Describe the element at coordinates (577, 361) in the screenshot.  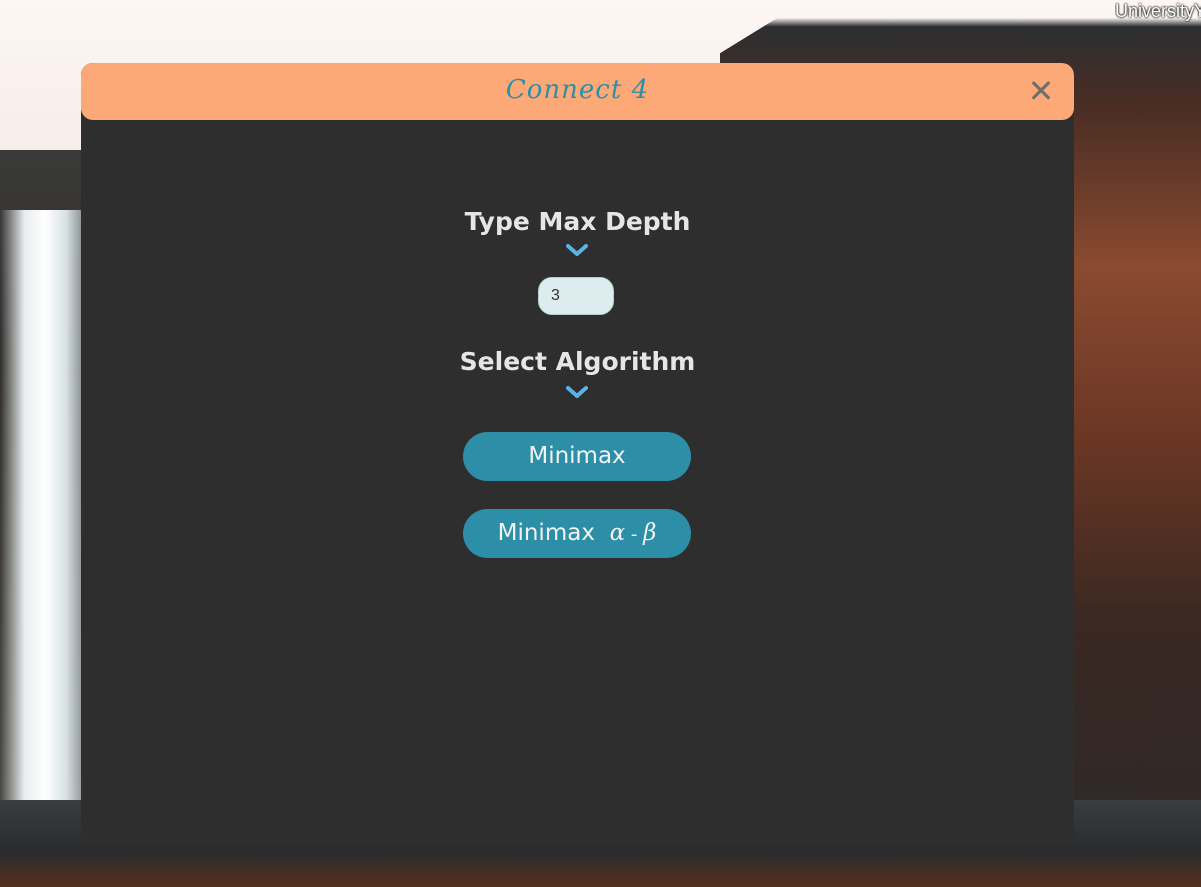
I see `select-algorithm-heading: Select Algorithm` at that location.